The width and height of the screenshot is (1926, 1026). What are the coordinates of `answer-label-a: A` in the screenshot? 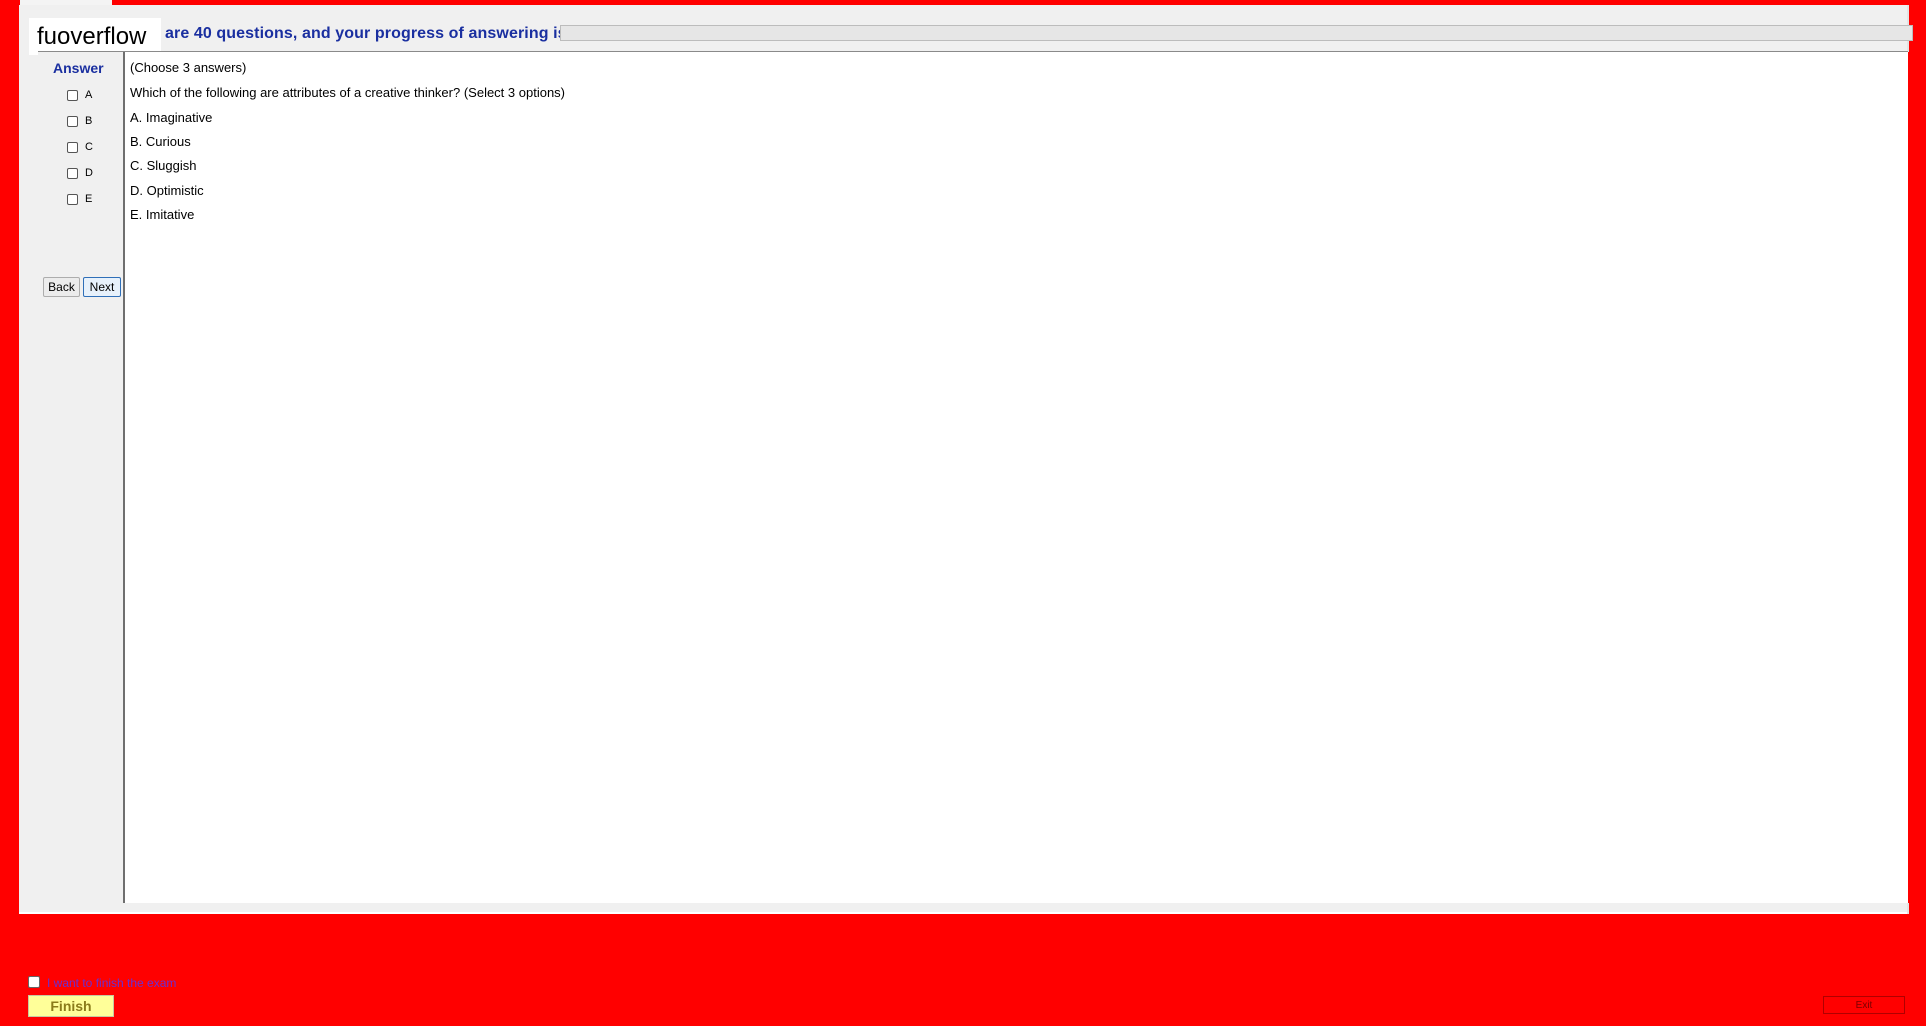 It's located at (89, 95).